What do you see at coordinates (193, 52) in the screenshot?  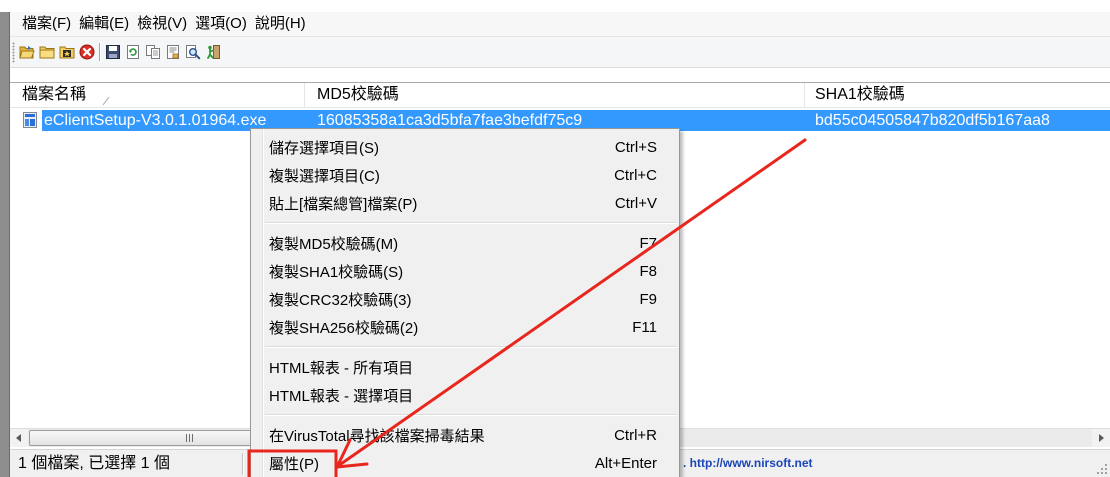 I see `find-icon` at bounding box center [193, 52].